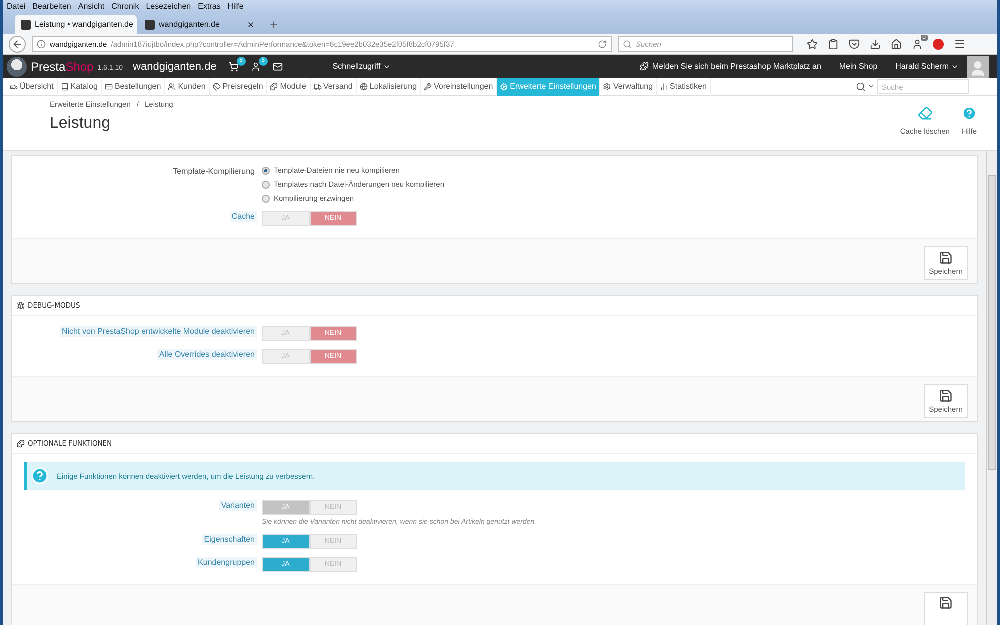 This screenshot has height=625, width=1000. I want to click on mail-icon, so click(277, 67).